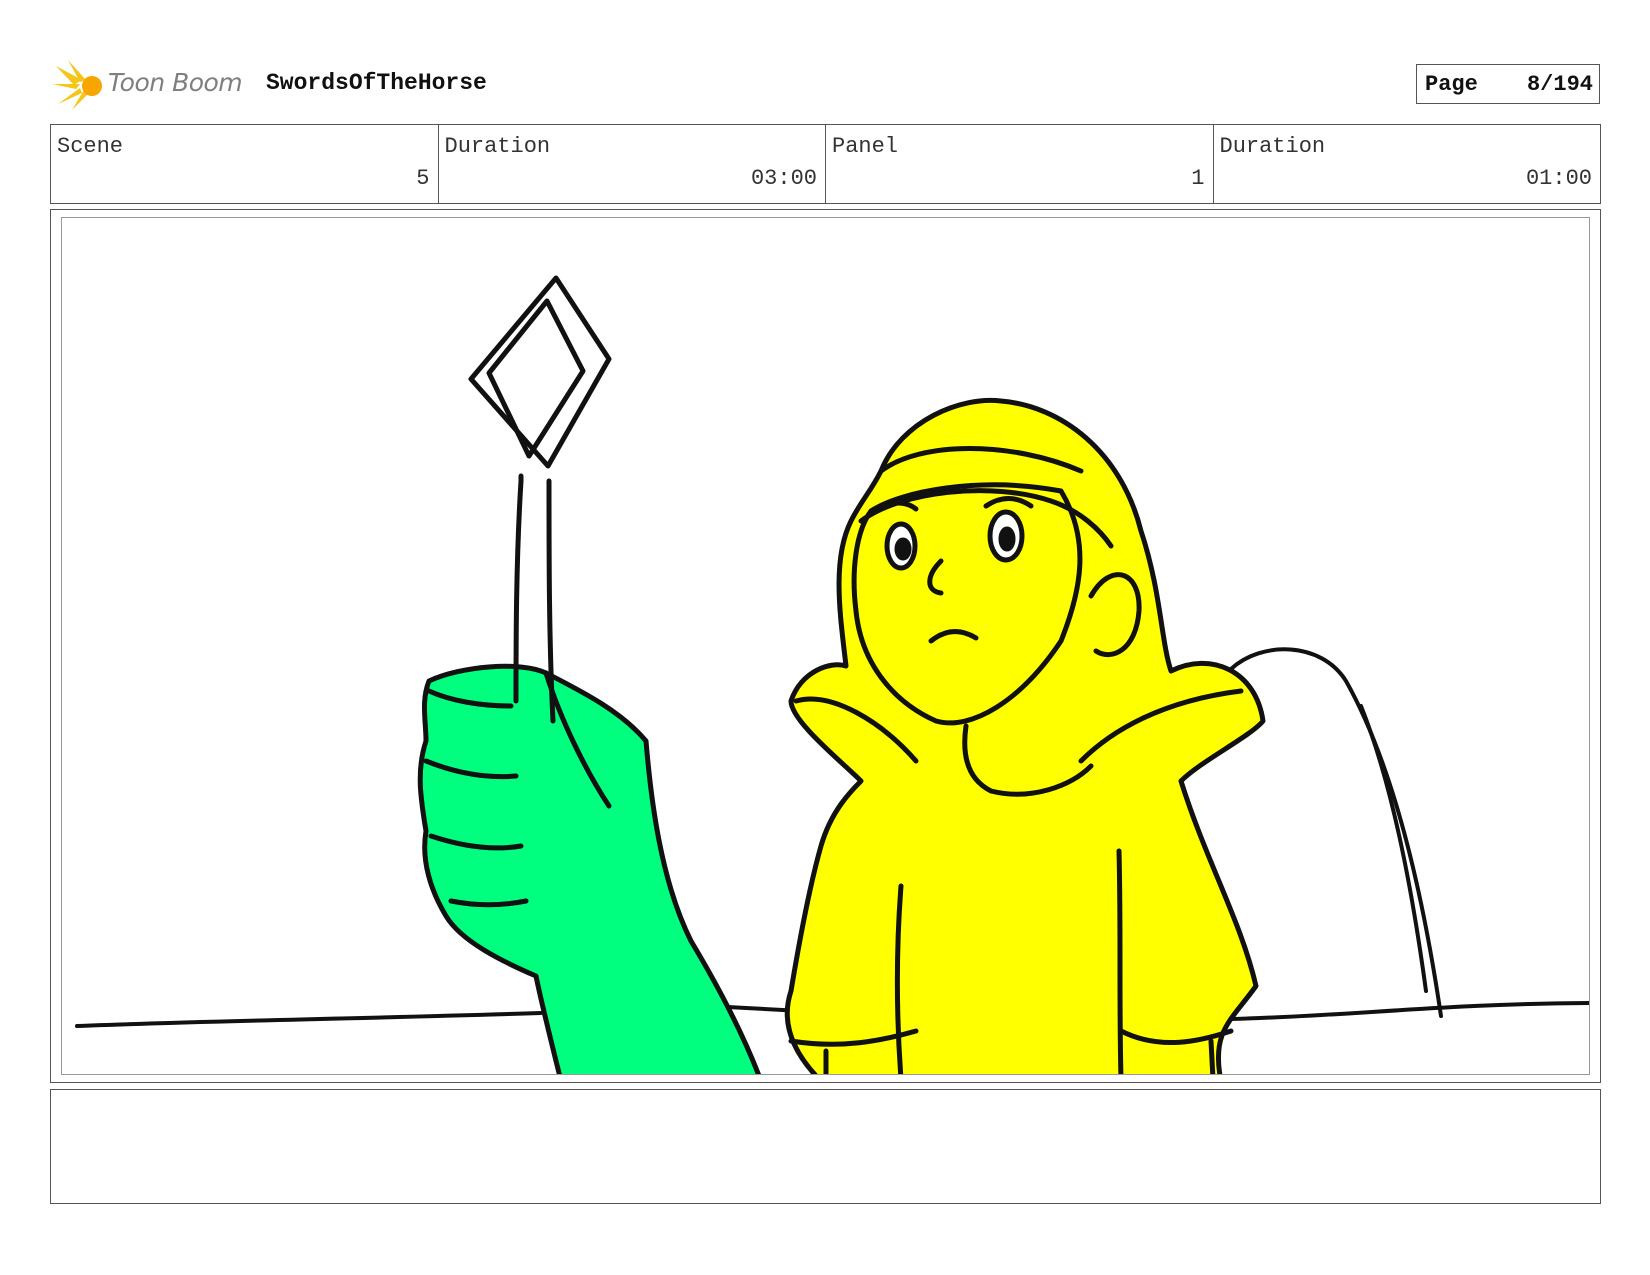  Describe the element at coordinates (1409, 1011) in the screenshot. I see `ground-line-right` at that location.